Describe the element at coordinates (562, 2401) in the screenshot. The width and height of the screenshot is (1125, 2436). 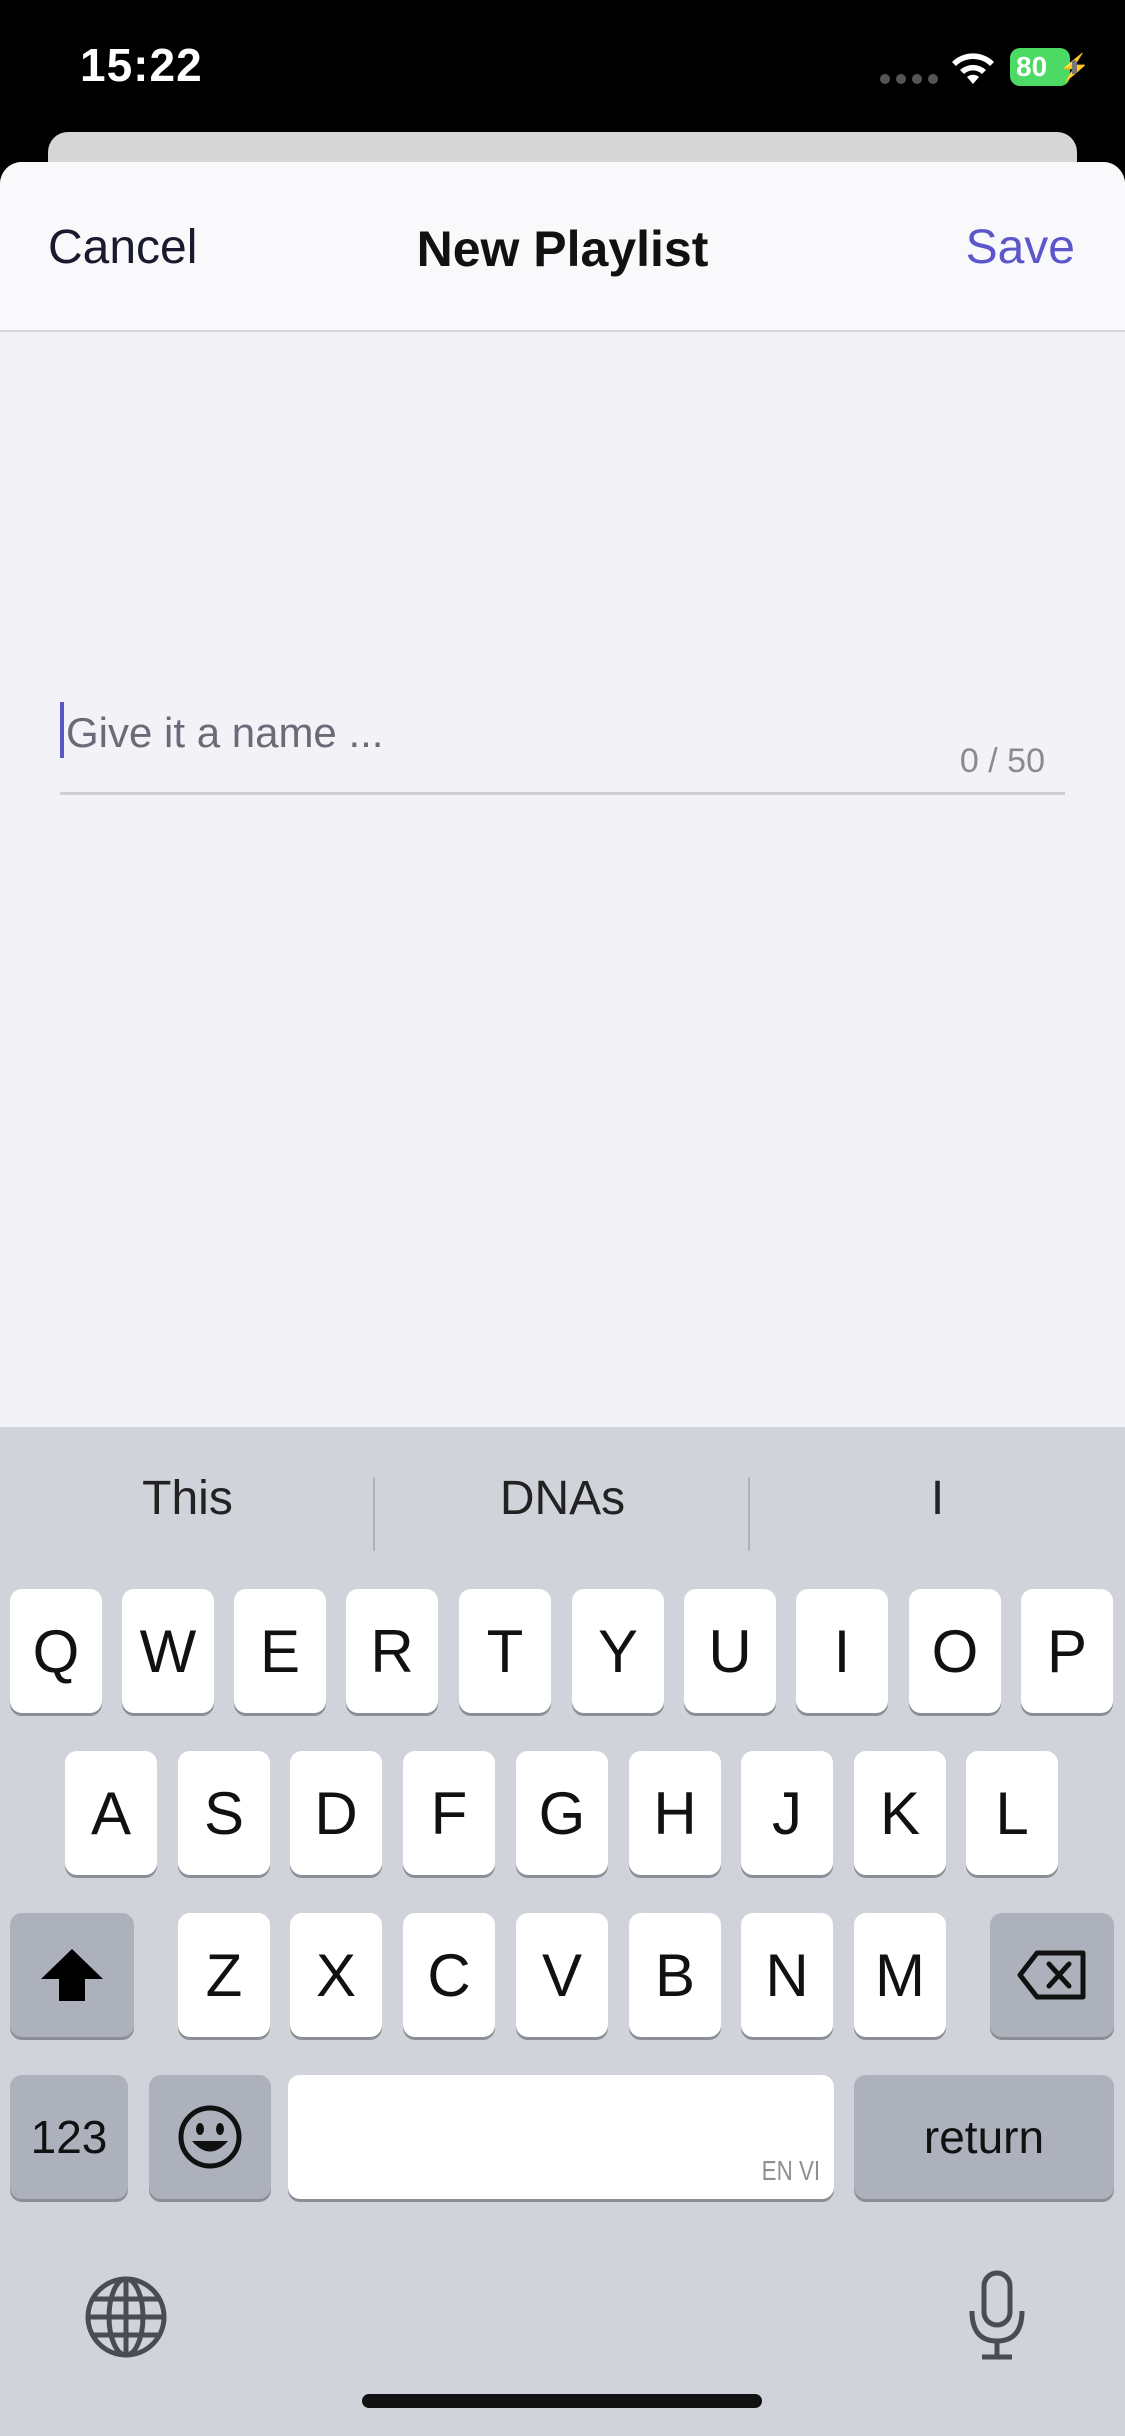
I see `home-indicator` at that location.